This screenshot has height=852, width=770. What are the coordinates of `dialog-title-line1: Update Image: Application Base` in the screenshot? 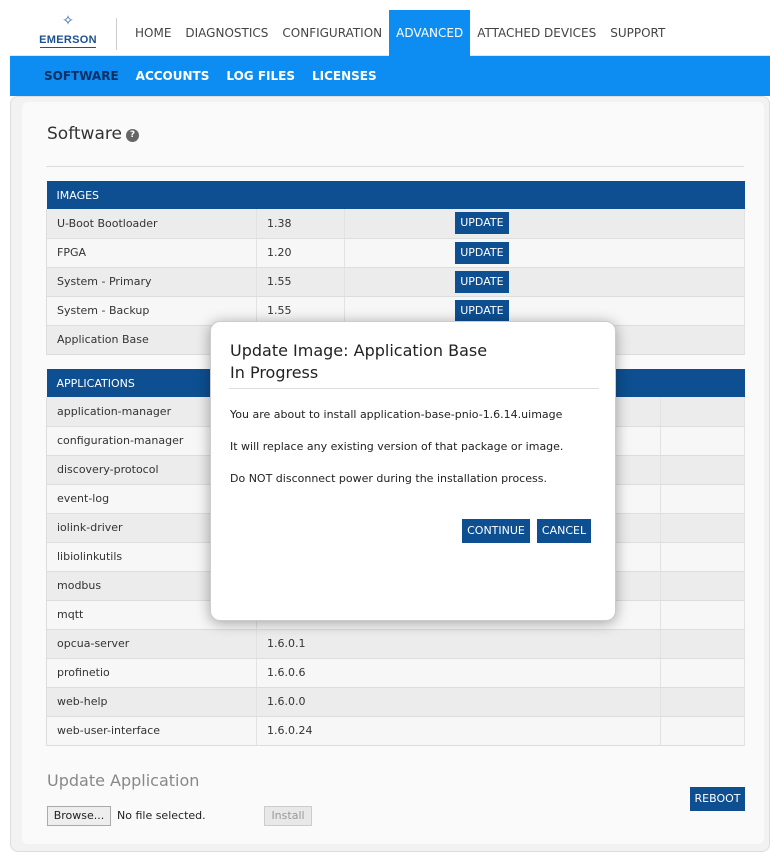 It's located at (359, 350).